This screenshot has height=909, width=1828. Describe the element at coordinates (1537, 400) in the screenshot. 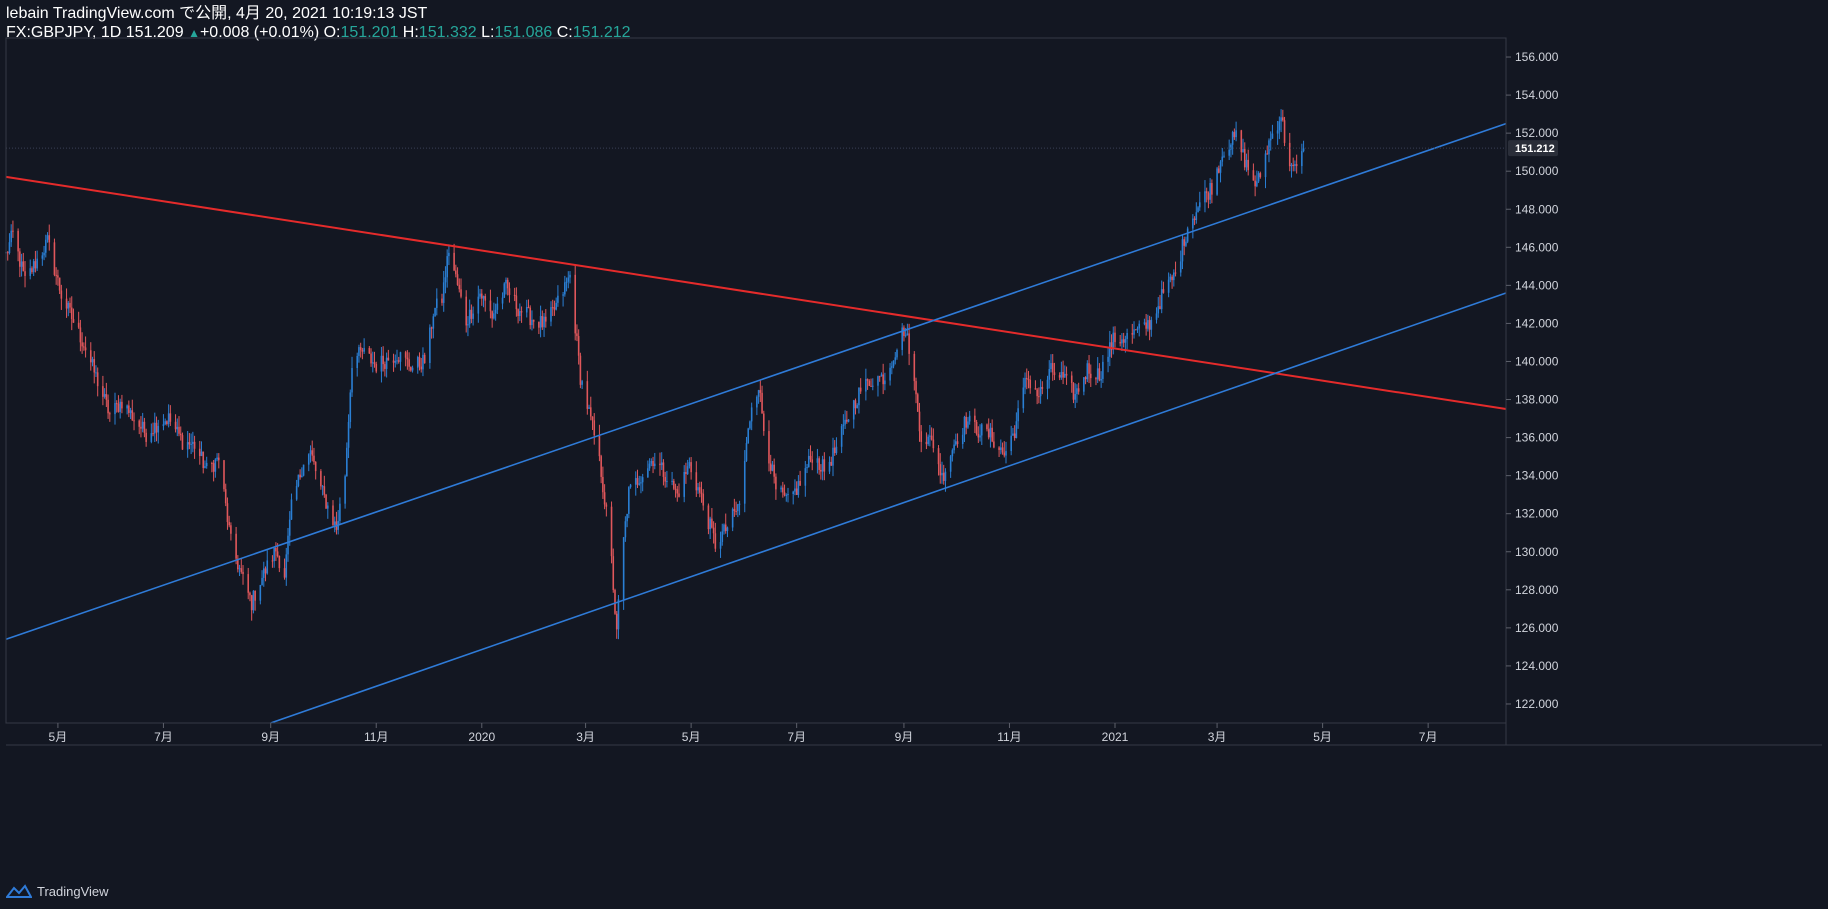

I see `y-tick-label: 138.000` at that location.